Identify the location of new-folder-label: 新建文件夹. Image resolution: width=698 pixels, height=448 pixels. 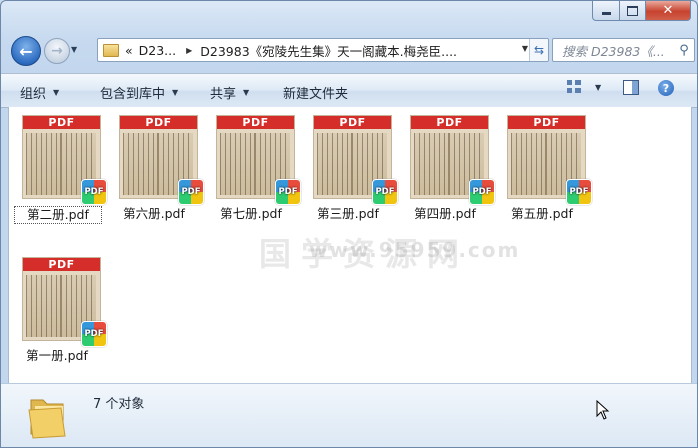
(316, 94).